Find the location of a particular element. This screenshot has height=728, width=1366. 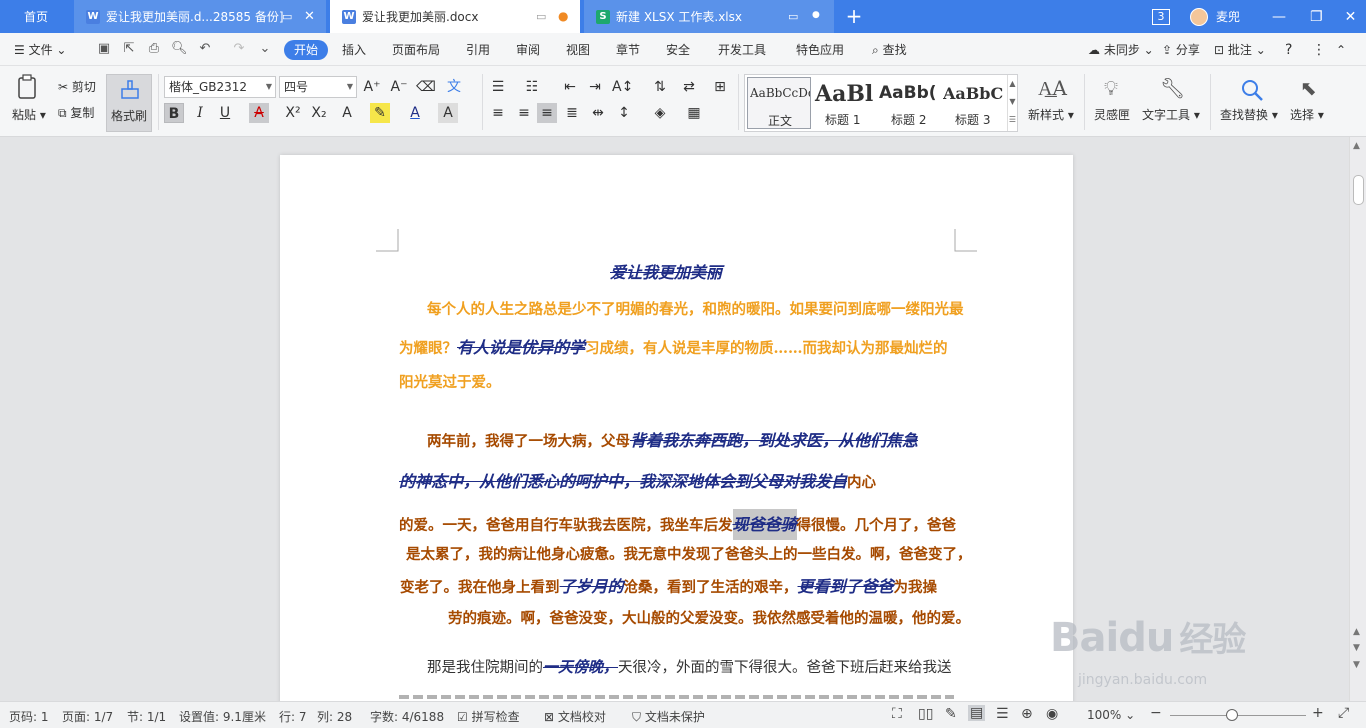

cut-button: ✂ 剪切 is located at coordinates (77, 86).